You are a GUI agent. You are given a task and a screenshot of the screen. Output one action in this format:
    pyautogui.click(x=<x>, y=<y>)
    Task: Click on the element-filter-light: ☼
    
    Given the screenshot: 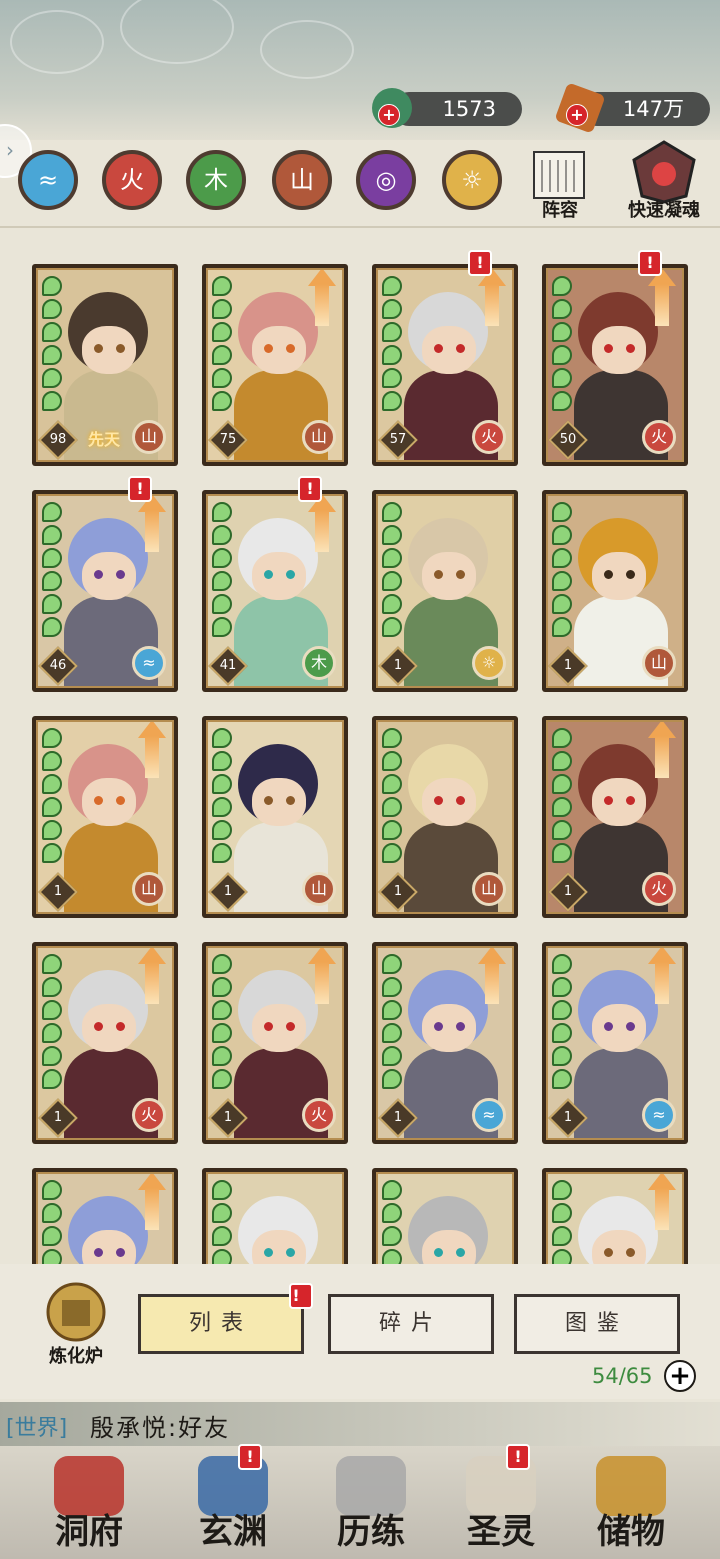 What is the action you would take?
    pyautogui.click(x=472, y=180)
    